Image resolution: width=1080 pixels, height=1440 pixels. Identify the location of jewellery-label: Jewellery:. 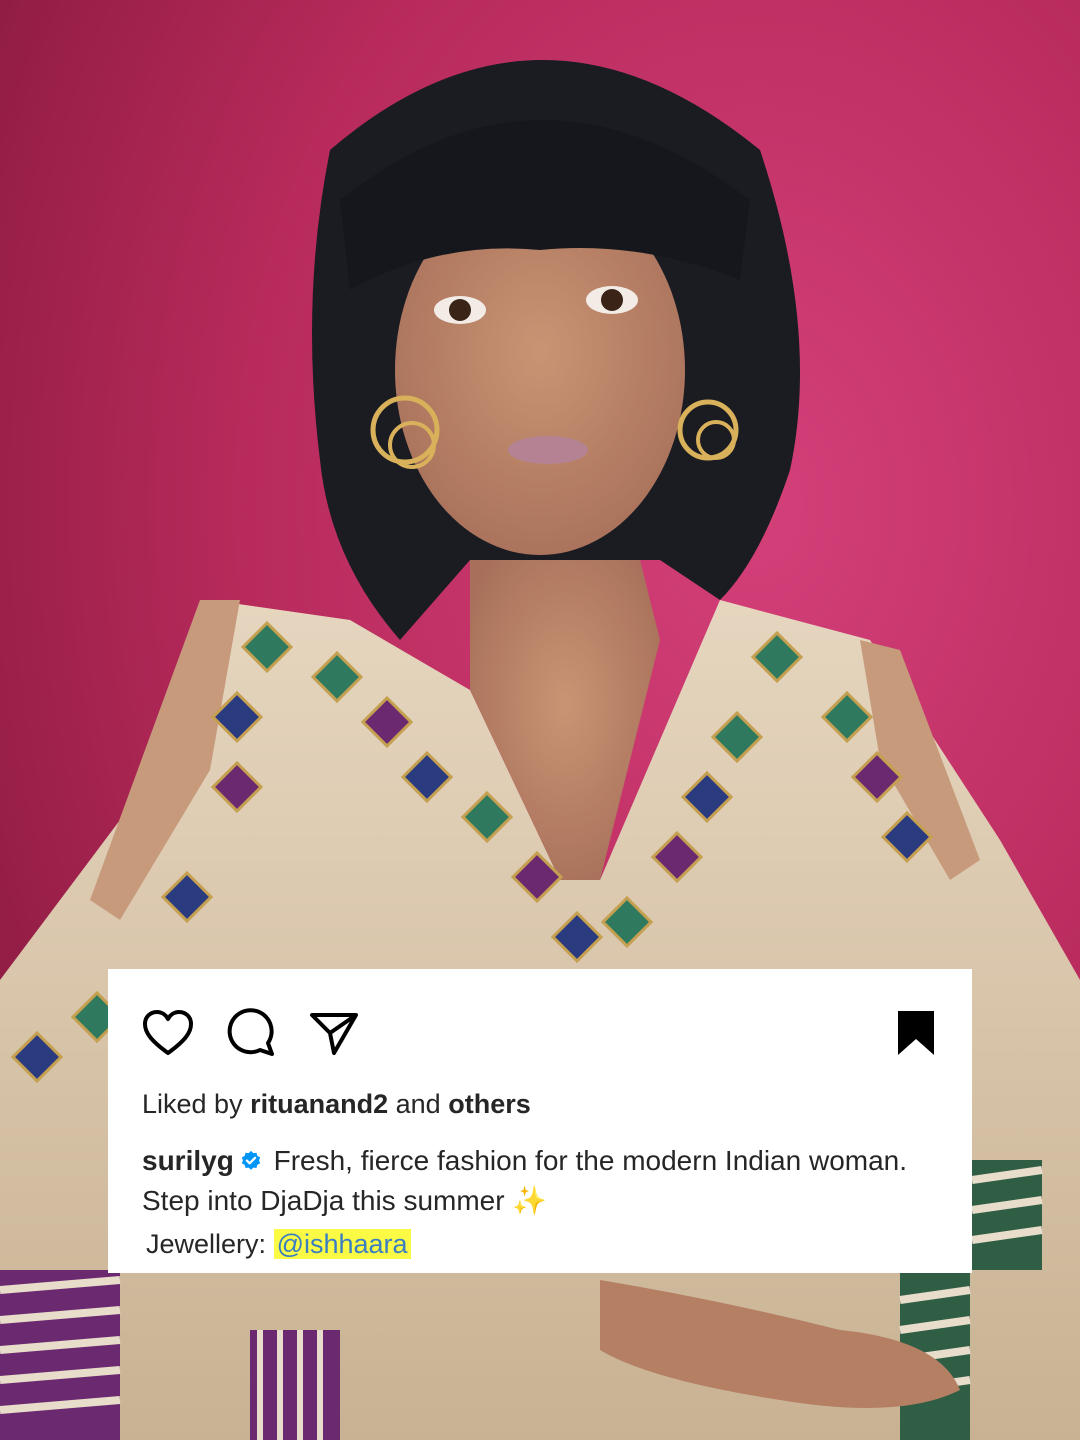
(206, 1244).